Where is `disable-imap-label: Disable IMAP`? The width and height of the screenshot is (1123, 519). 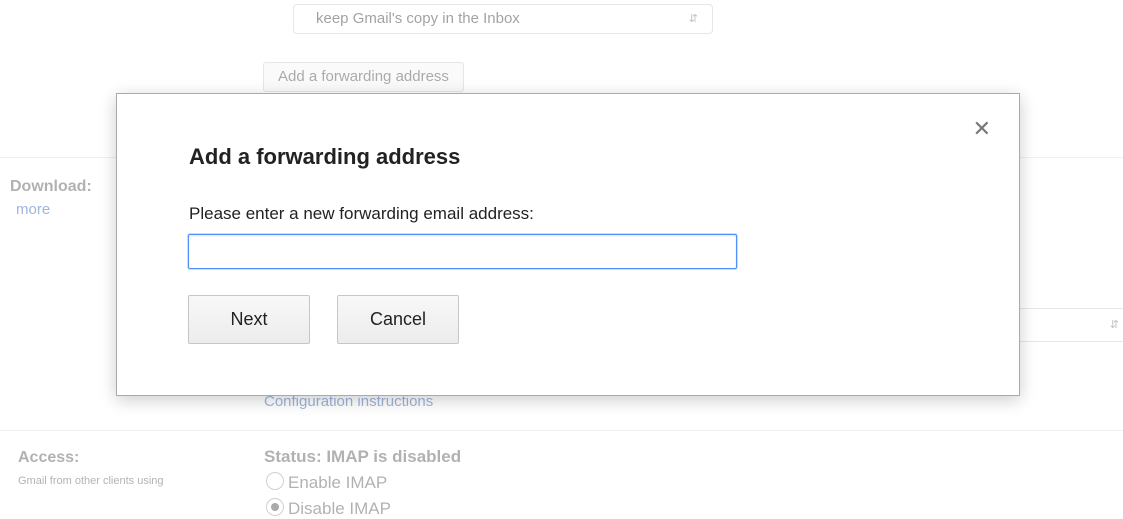
disable-imap-label: Disable IMAP is located at coordinates (339, 508).